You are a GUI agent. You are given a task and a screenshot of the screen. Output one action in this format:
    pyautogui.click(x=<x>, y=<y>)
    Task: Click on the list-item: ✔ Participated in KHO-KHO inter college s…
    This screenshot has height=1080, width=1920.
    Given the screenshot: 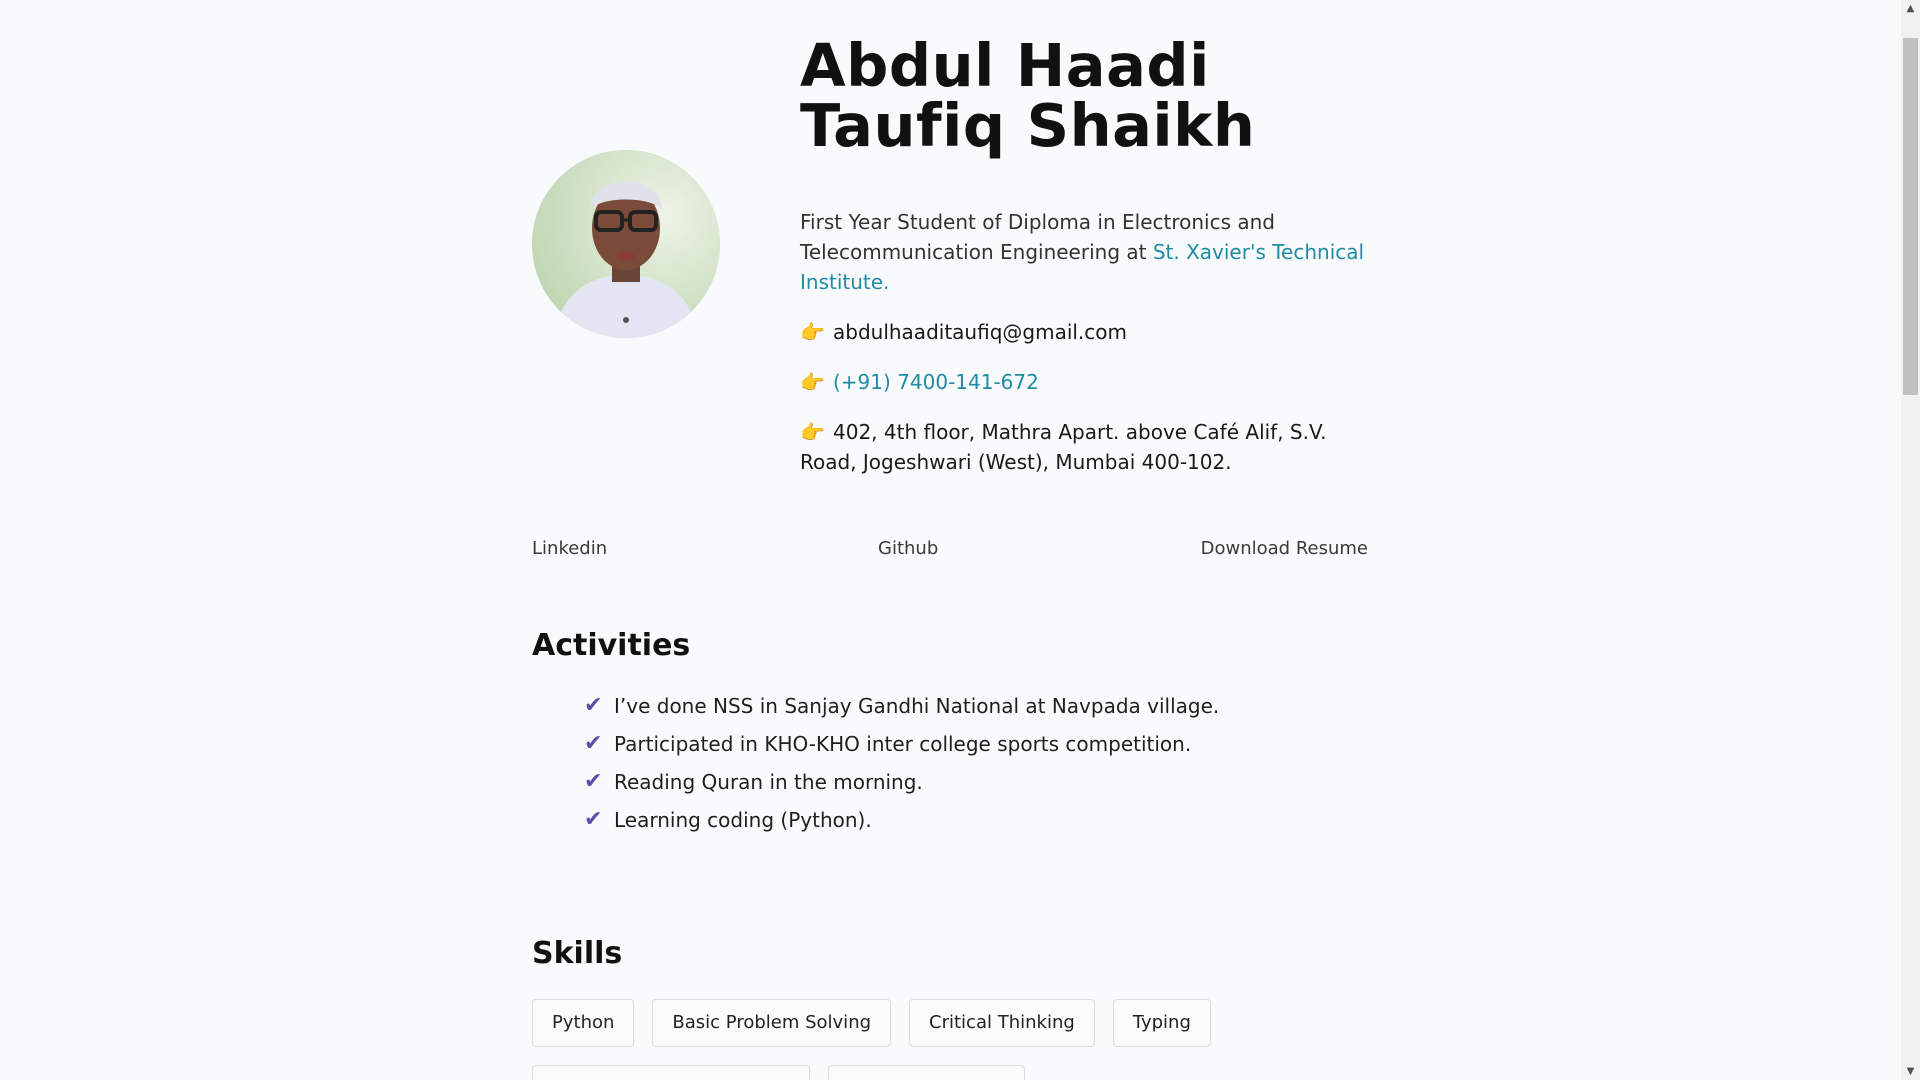 What is the action you would take?
    pyautogui.click(x=976, y=744)
    